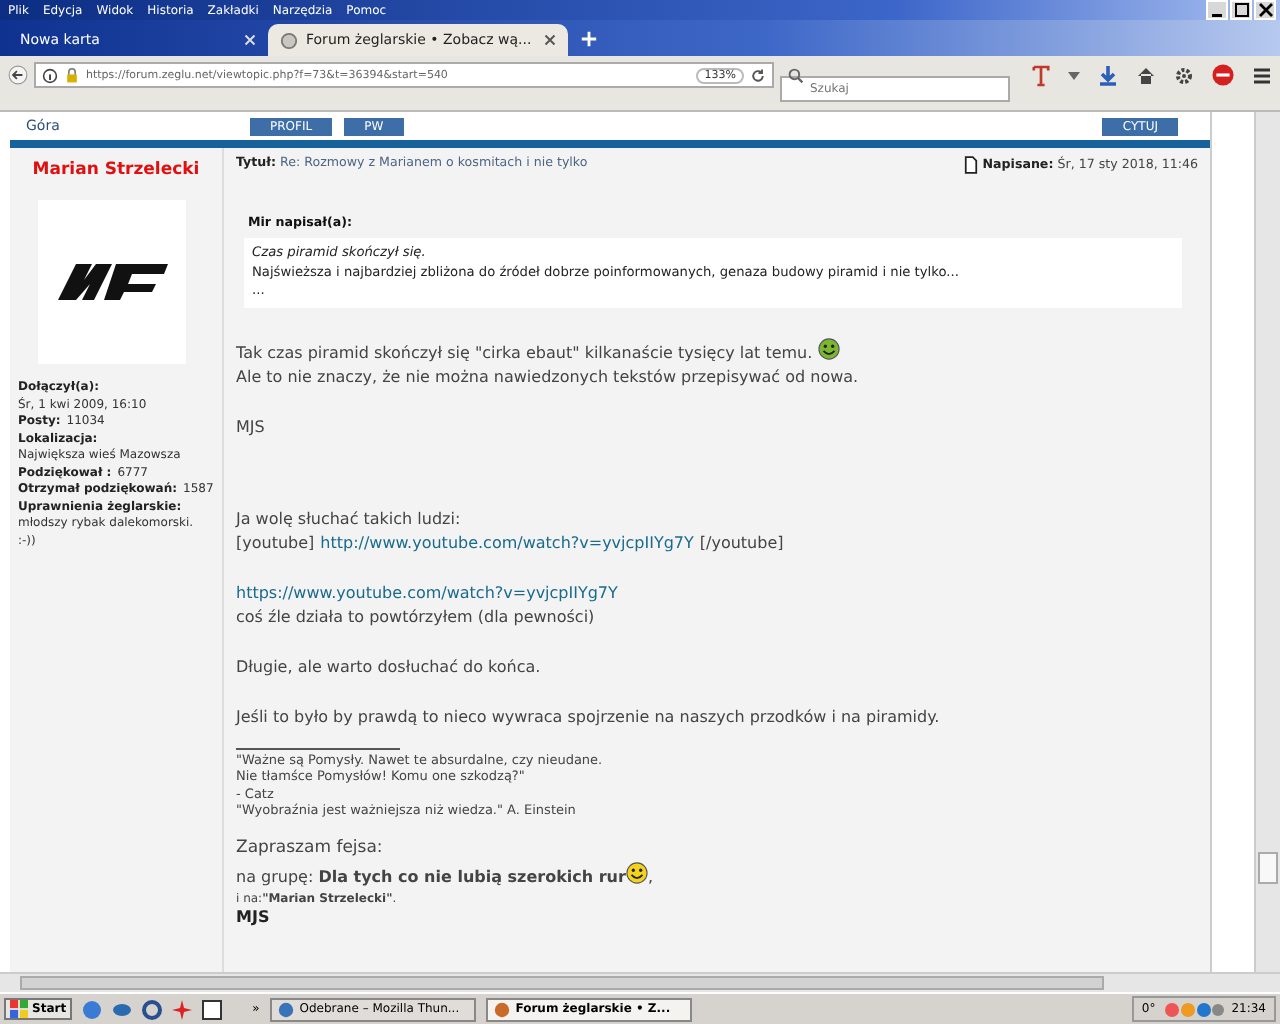 The height and width of the screenshot is (1024, 1280). I want to click on serif-letter-icon, so click(1041, 75).